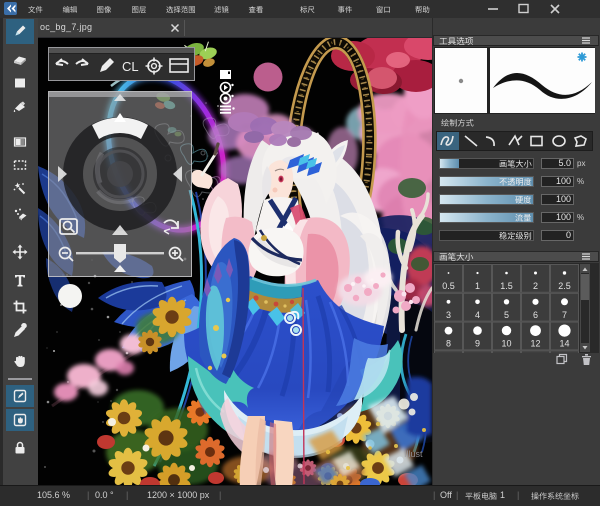 The height and width of the screenshot is (506, 600). I want to click on svg-text: CL, so click(130, 66).